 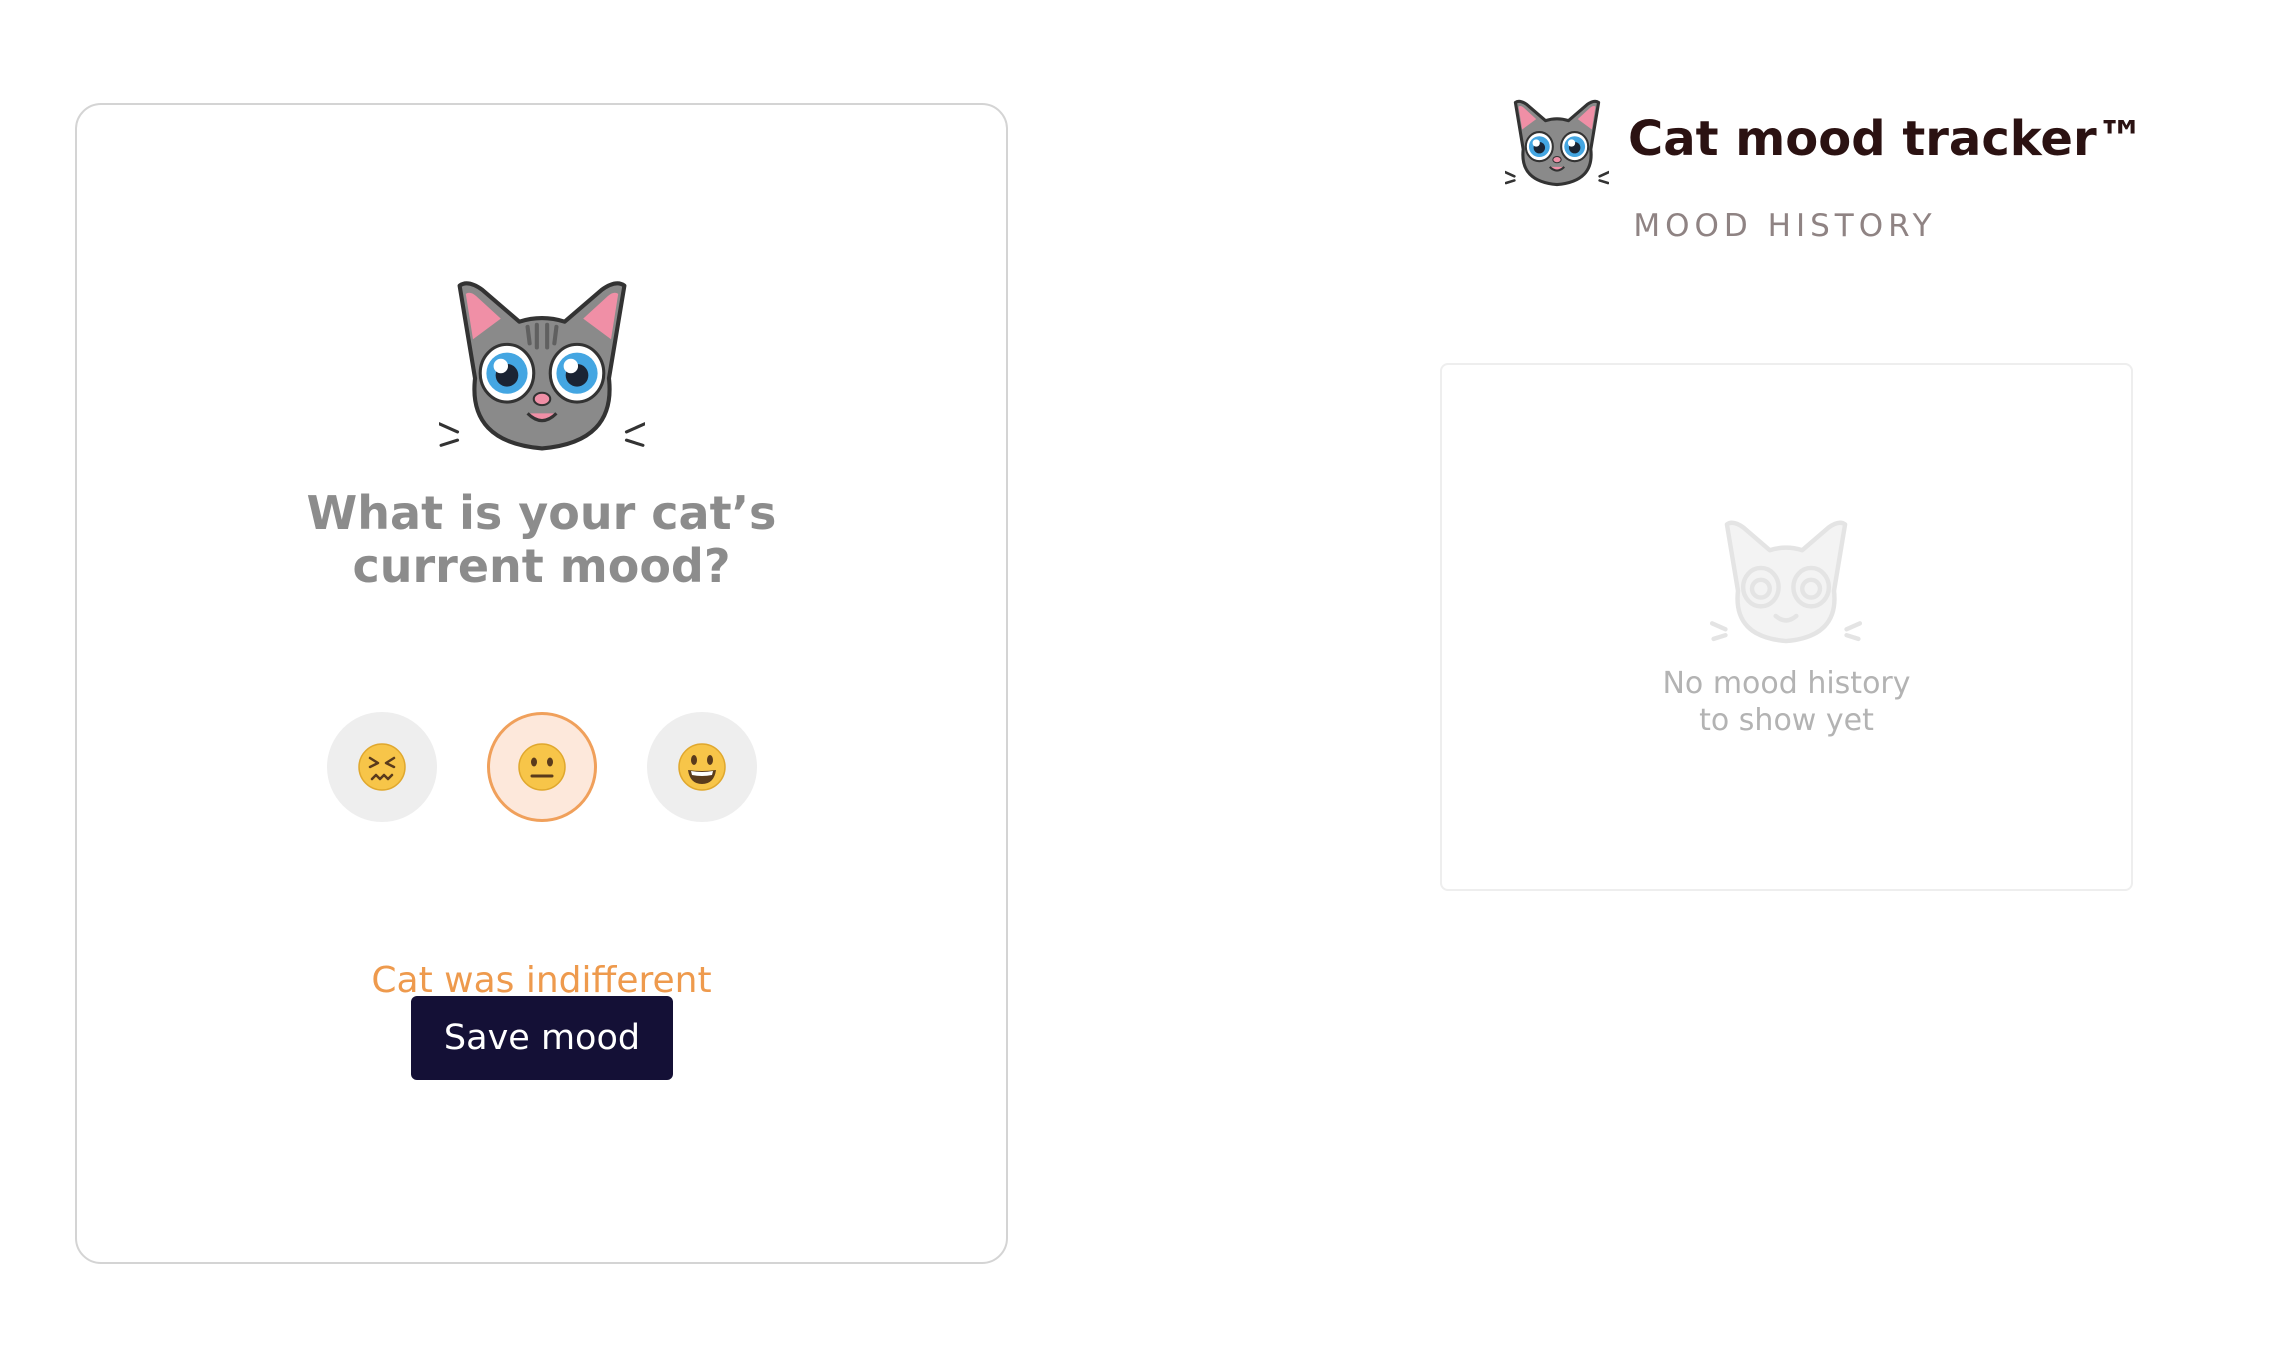 What do you see at coordinates (1786, 683) in the screenshot?
I see `empty-message-line-1: No mood history` at bounding box center [1786, 683].